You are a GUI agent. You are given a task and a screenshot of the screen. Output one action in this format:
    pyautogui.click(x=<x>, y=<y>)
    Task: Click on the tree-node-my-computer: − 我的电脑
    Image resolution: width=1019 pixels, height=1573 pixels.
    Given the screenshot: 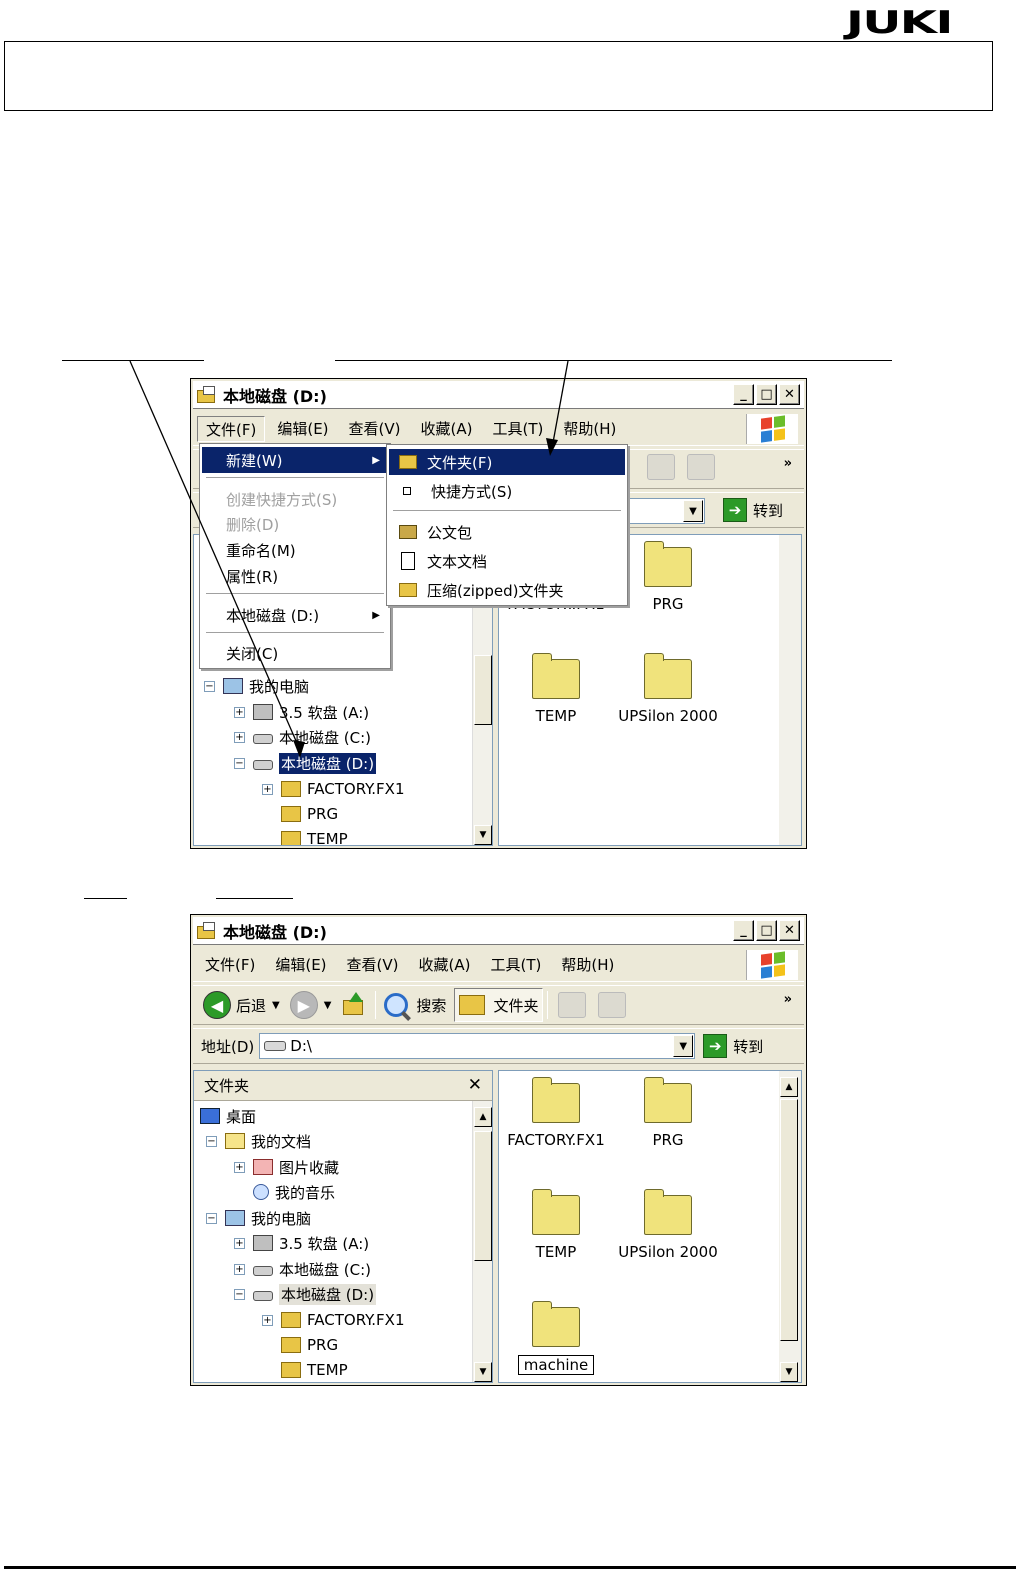 What is the action you would take?
    pyautogui.click(x=258, y=1218)
    